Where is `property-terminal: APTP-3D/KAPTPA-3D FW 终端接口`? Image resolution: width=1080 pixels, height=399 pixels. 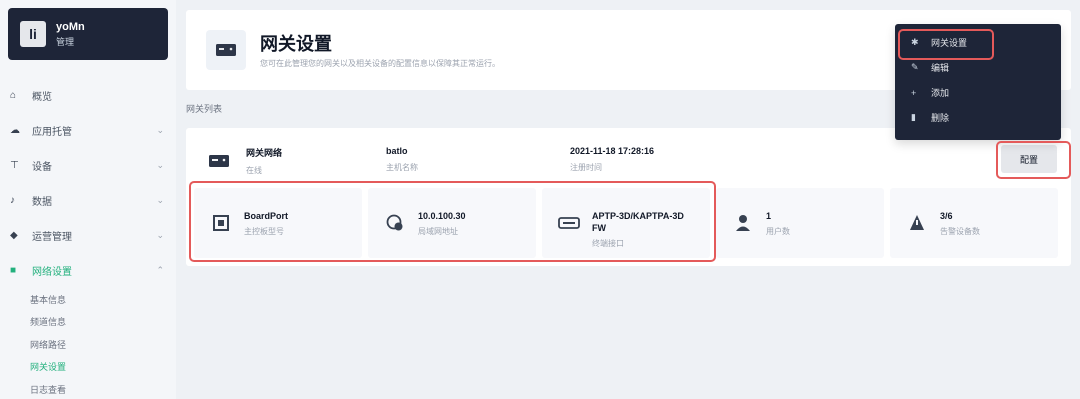 property-terminal: APTP-3D/KAPTPA-3D FW 终端接口 is located at coordinates (626, 223).